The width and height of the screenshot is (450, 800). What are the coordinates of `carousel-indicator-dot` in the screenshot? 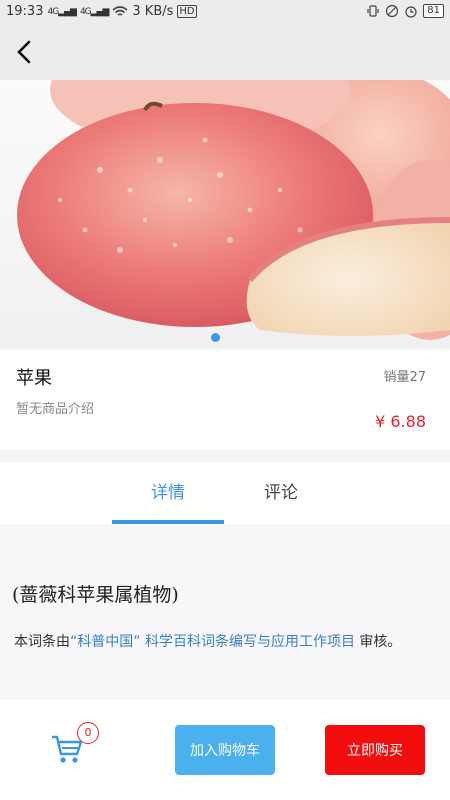 It's located at (215, 337).